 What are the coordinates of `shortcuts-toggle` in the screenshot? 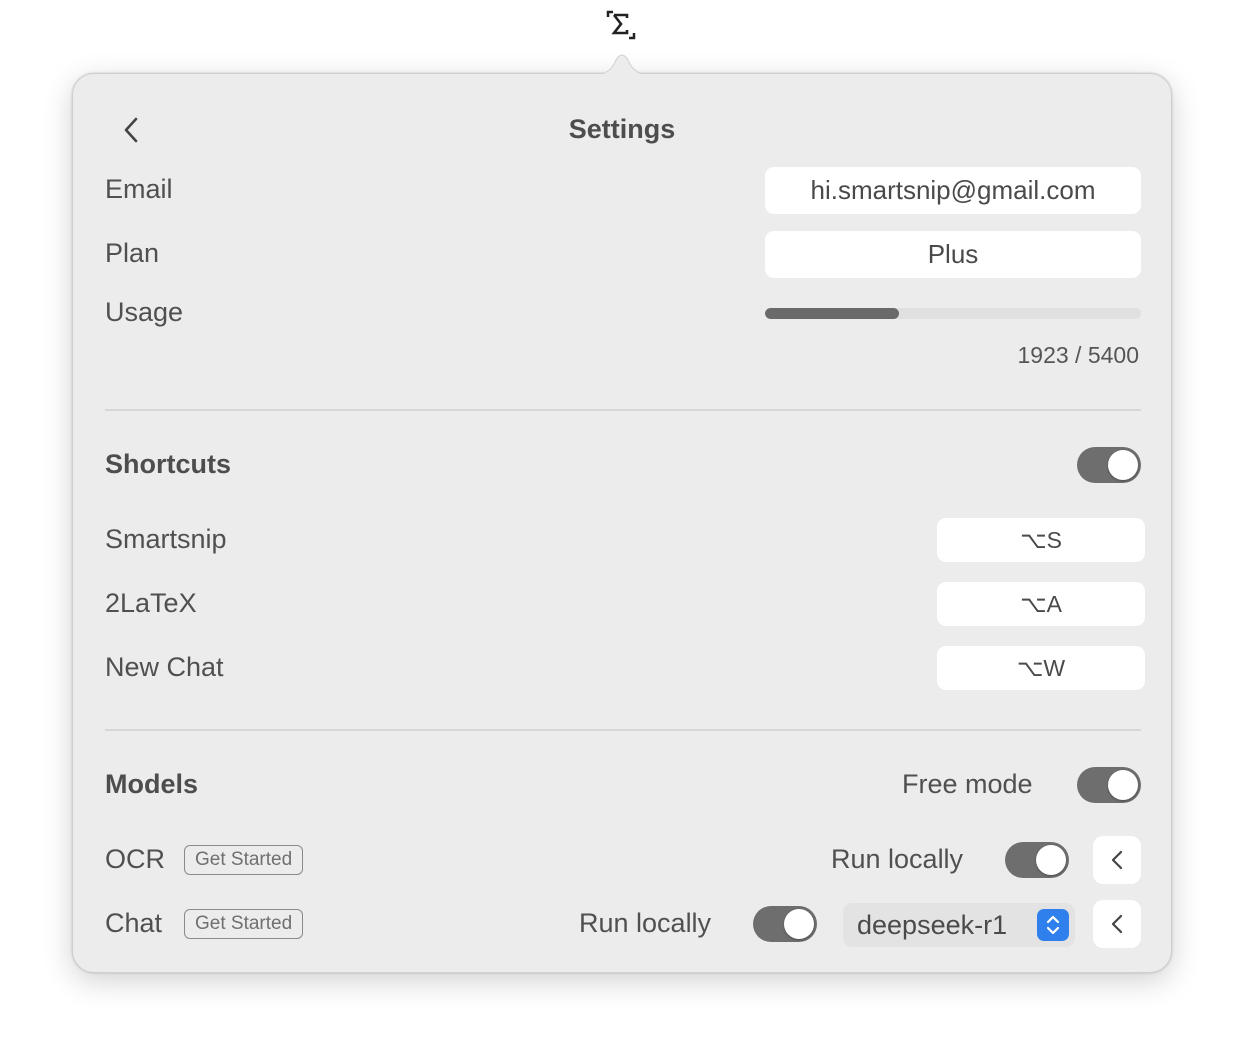 It's located at (1109, 465).